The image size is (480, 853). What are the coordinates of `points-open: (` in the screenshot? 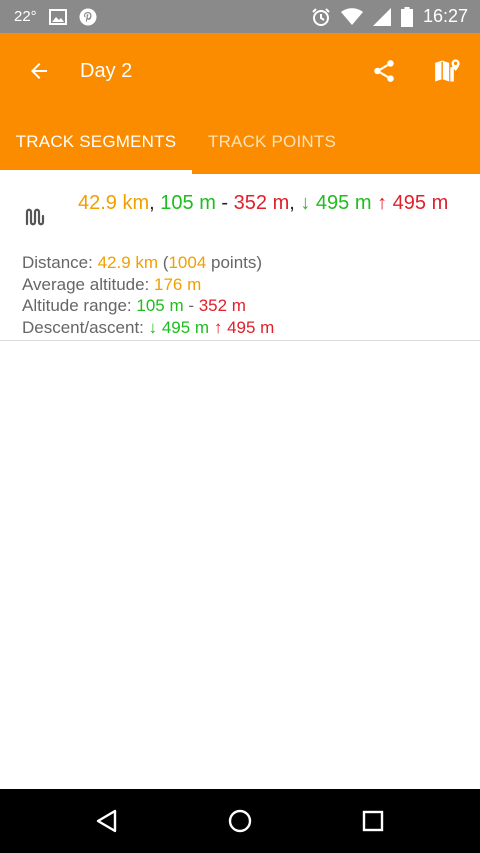 It's located at (163, 262).